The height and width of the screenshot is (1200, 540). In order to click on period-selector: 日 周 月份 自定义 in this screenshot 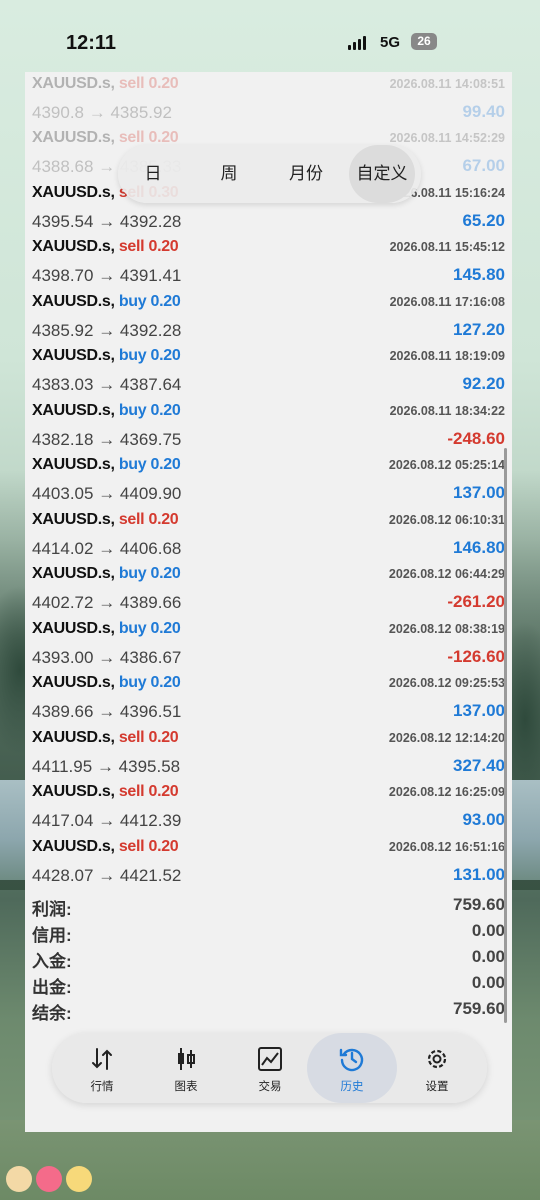, I will do `click(269, 174)`.